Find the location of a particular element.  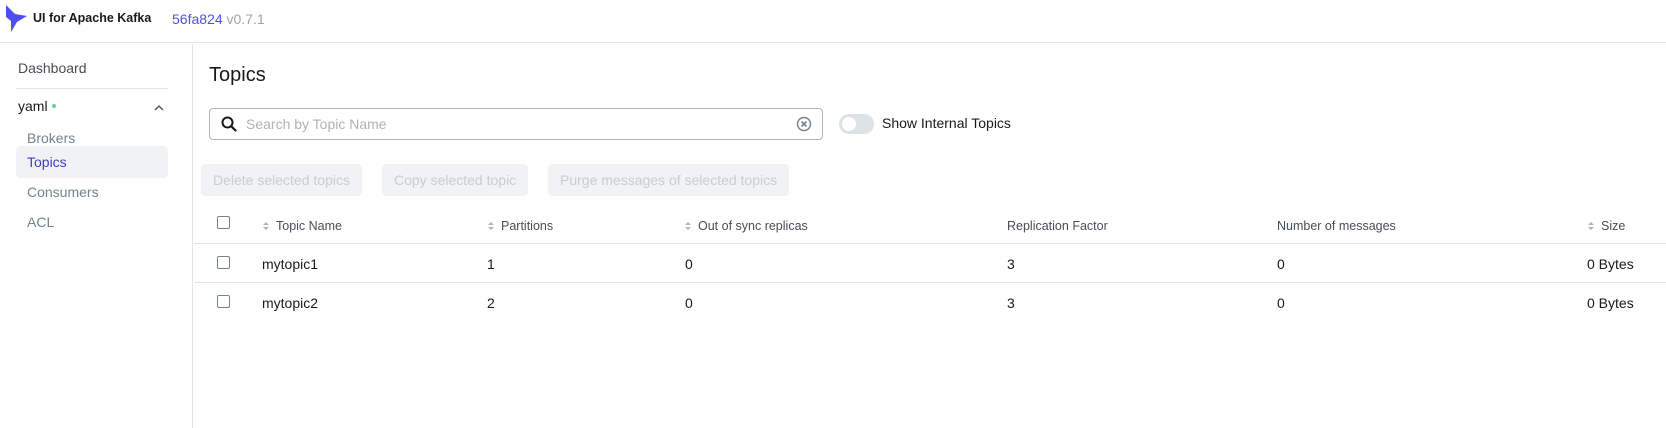

search-box is located at coordinates (516, 124).